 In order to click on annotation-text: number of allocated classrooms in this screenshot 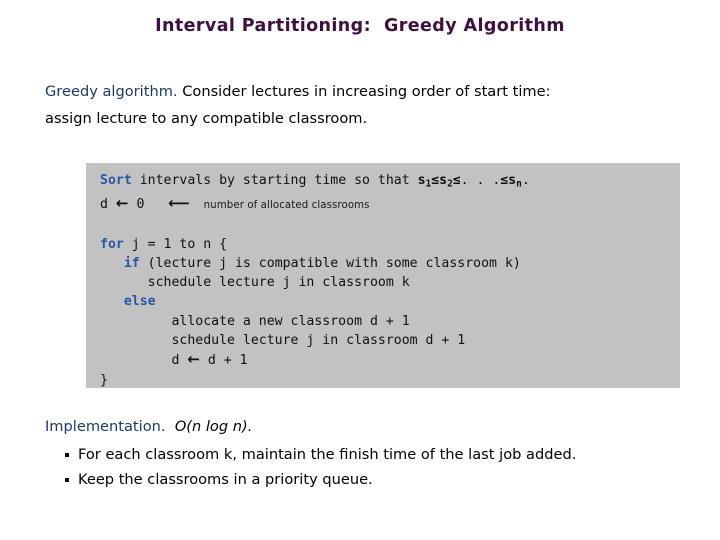, I will do `click(286, 205)`.